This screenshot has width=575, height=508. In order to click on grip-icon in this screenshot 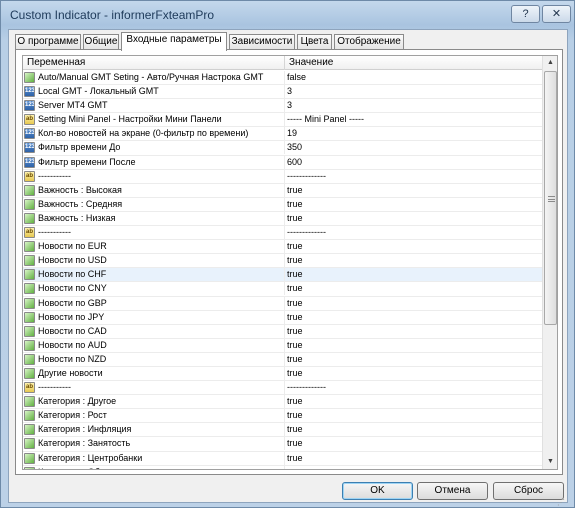, I will do `click(551, 199)`.